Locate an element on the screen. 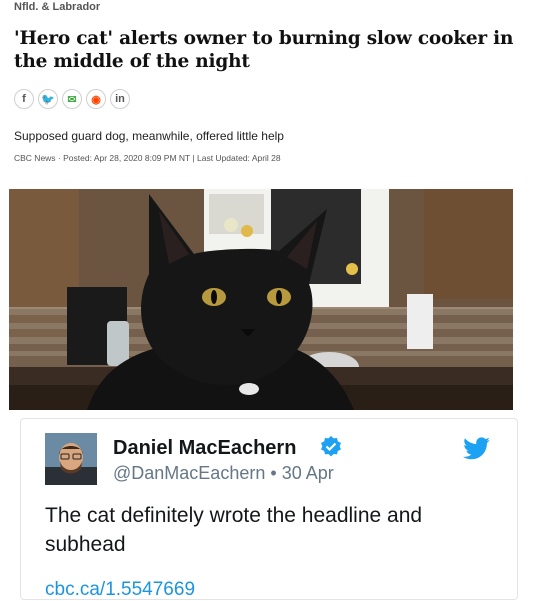 This screenshot has width=536, height=601. twitter-bird-icon is located at coordinates (477, 449).